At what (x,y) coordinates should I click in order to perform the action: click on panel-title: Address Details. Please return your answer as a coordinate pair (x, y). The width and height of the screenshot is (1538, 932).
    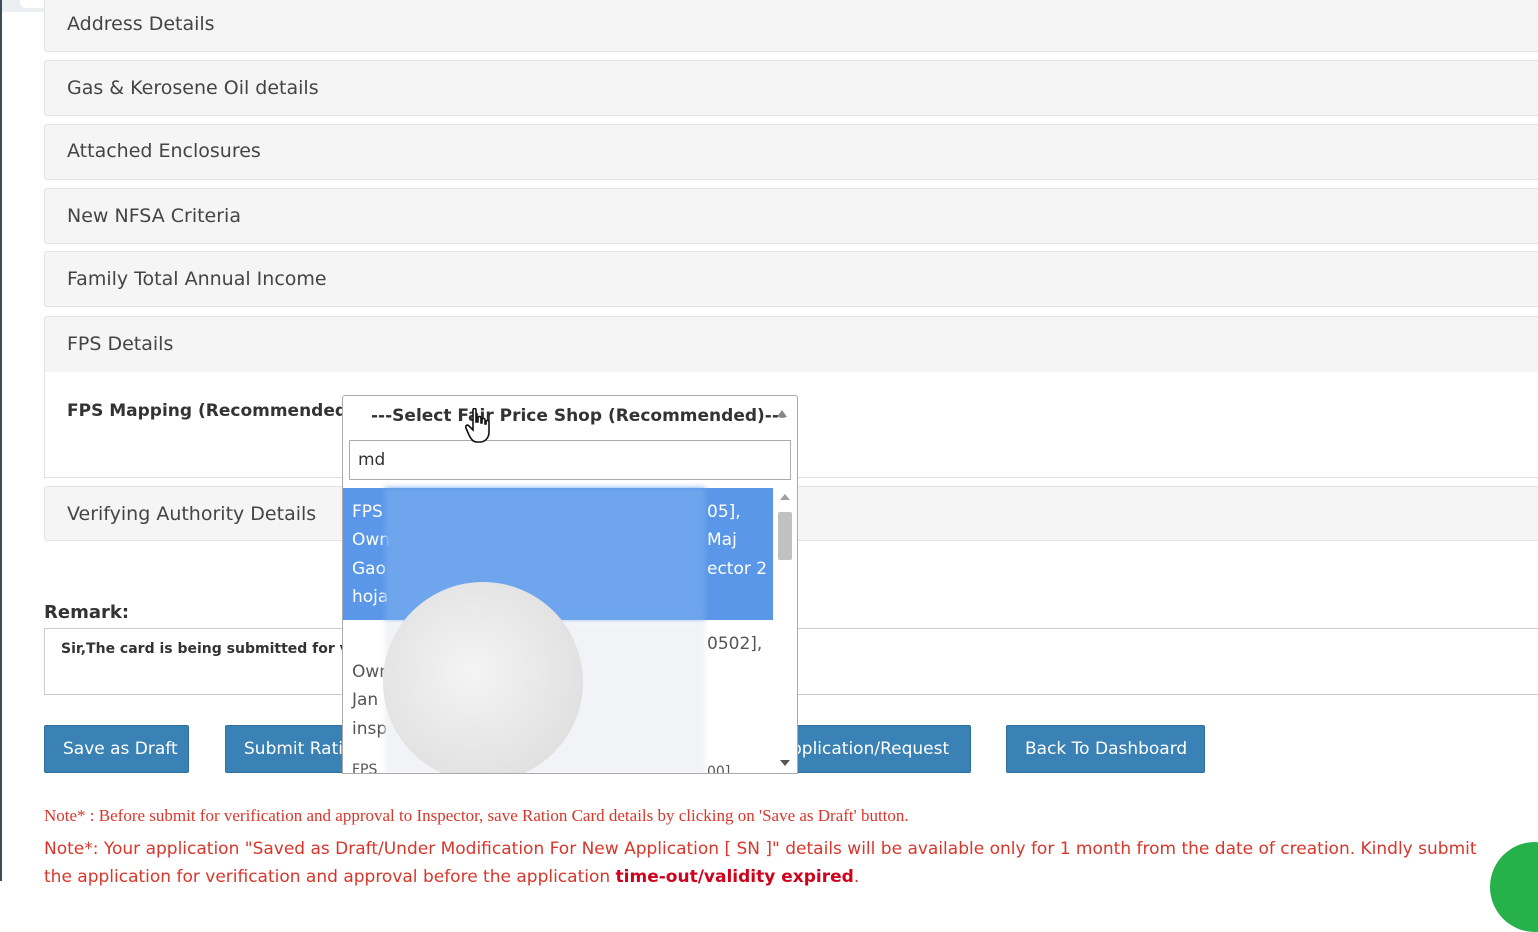
    Looking at the image, I should click on (141, 24).